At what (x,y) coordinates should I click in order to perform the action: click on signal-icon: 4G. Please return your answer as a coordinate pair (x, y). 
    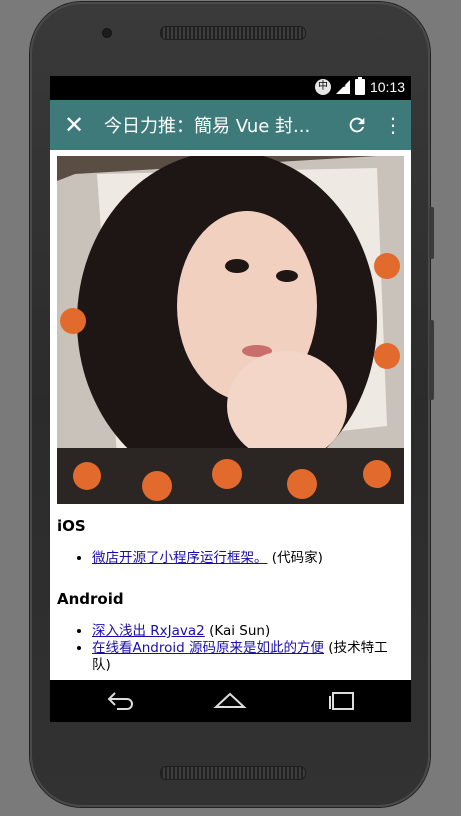
    Looking at the image, I should click on (342, 87).